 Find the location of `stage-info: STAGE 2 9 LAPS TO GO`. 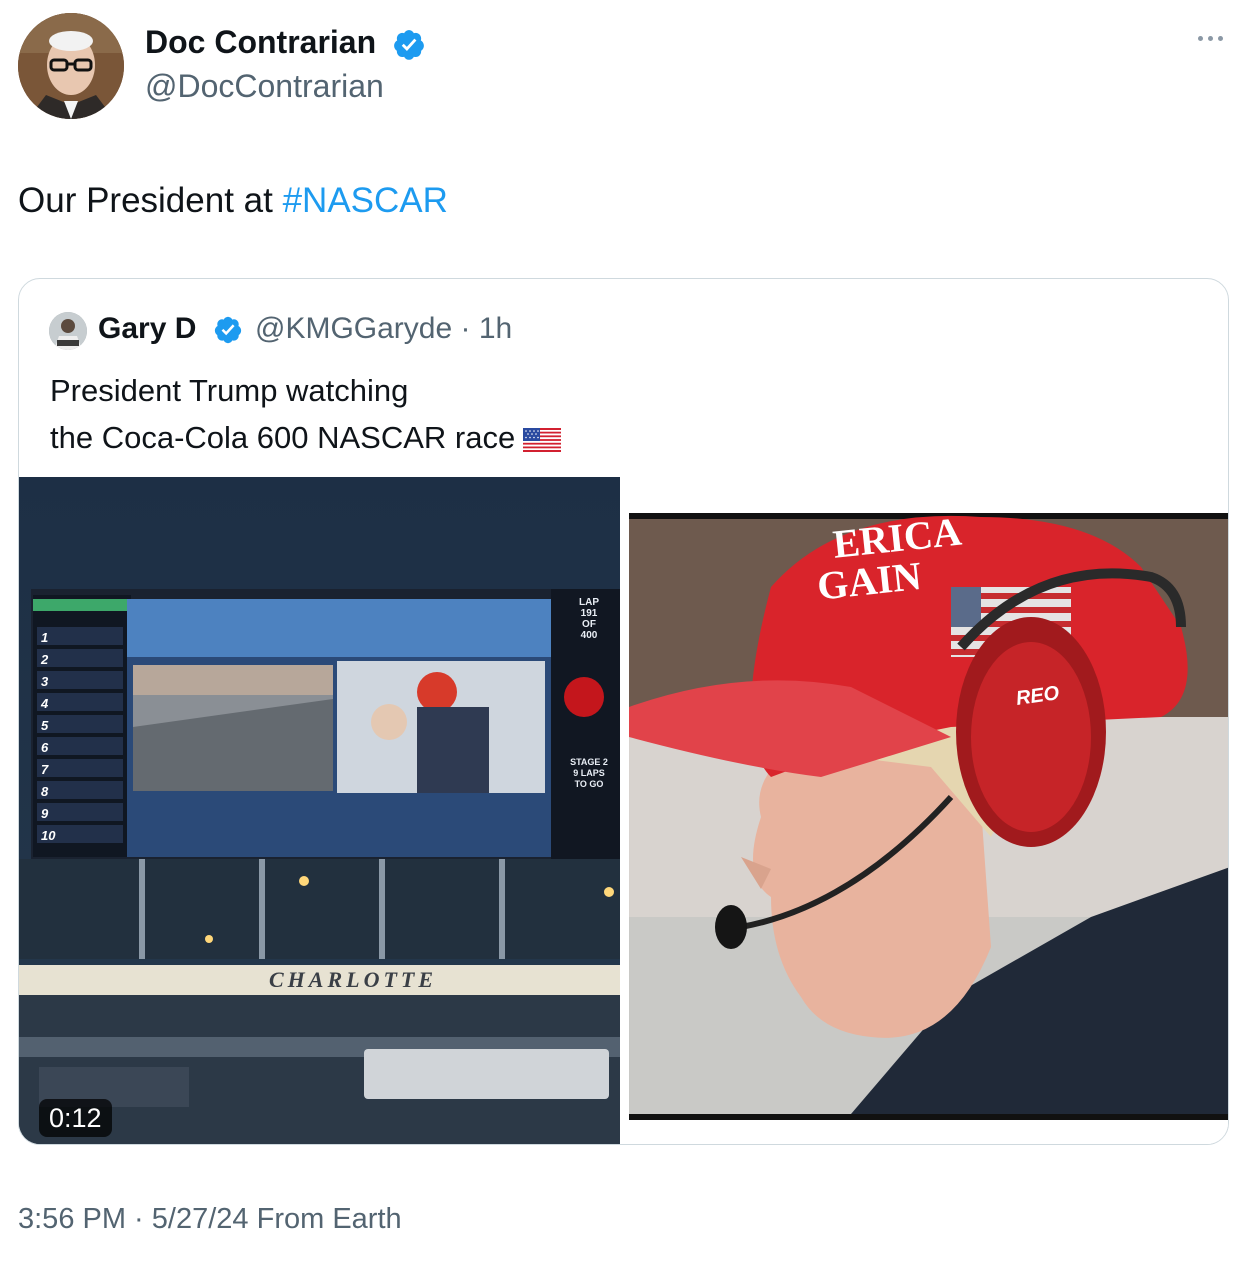

stage-info: STAGE 2 9 LAPS TO GO is located at coordinates (589, 773).